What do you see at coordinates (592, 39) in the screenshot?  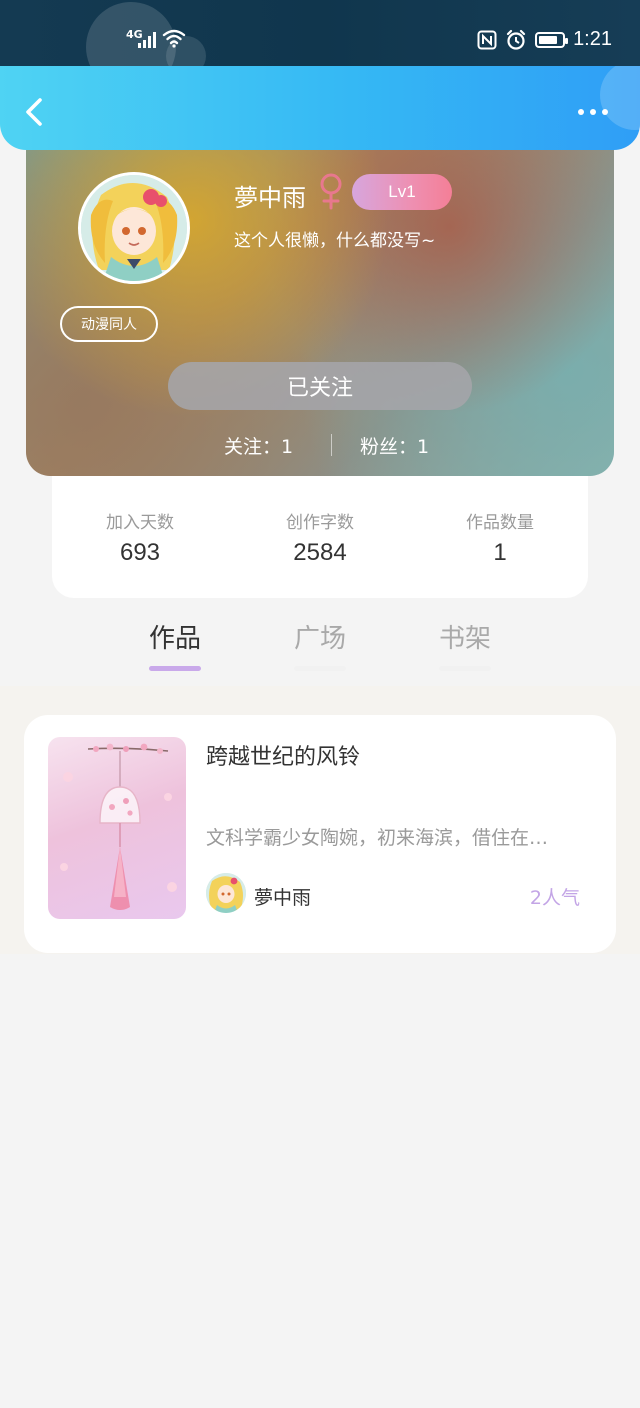 I see `clock: 1:21` at bounding box center [592, 39].